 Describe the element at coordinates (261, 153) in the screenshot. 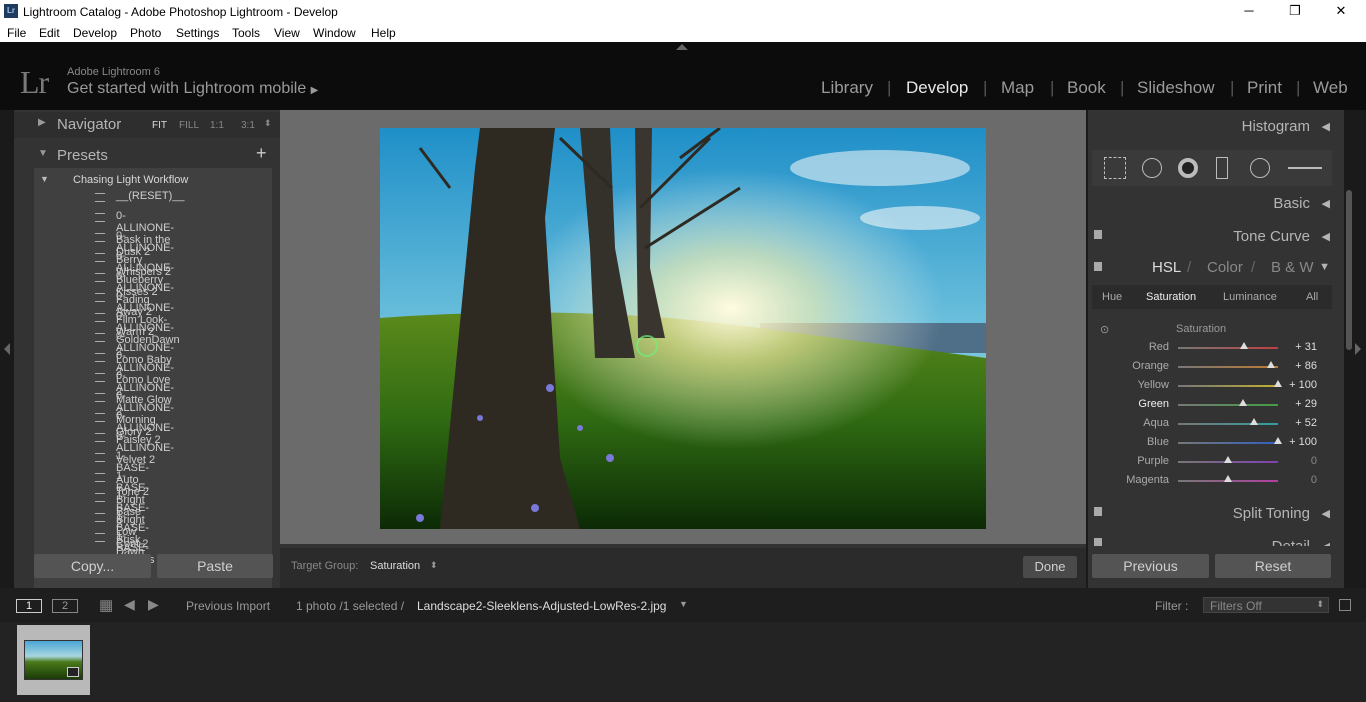

I see `add-preset-icon: +` at that location.